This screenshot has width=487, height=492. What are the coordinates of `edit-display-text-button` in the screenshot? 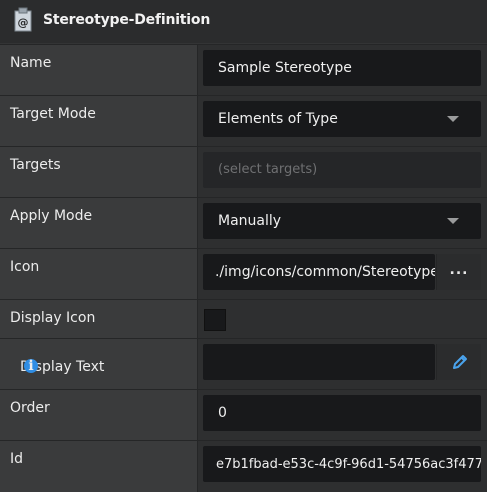 It's located at (458, 362).